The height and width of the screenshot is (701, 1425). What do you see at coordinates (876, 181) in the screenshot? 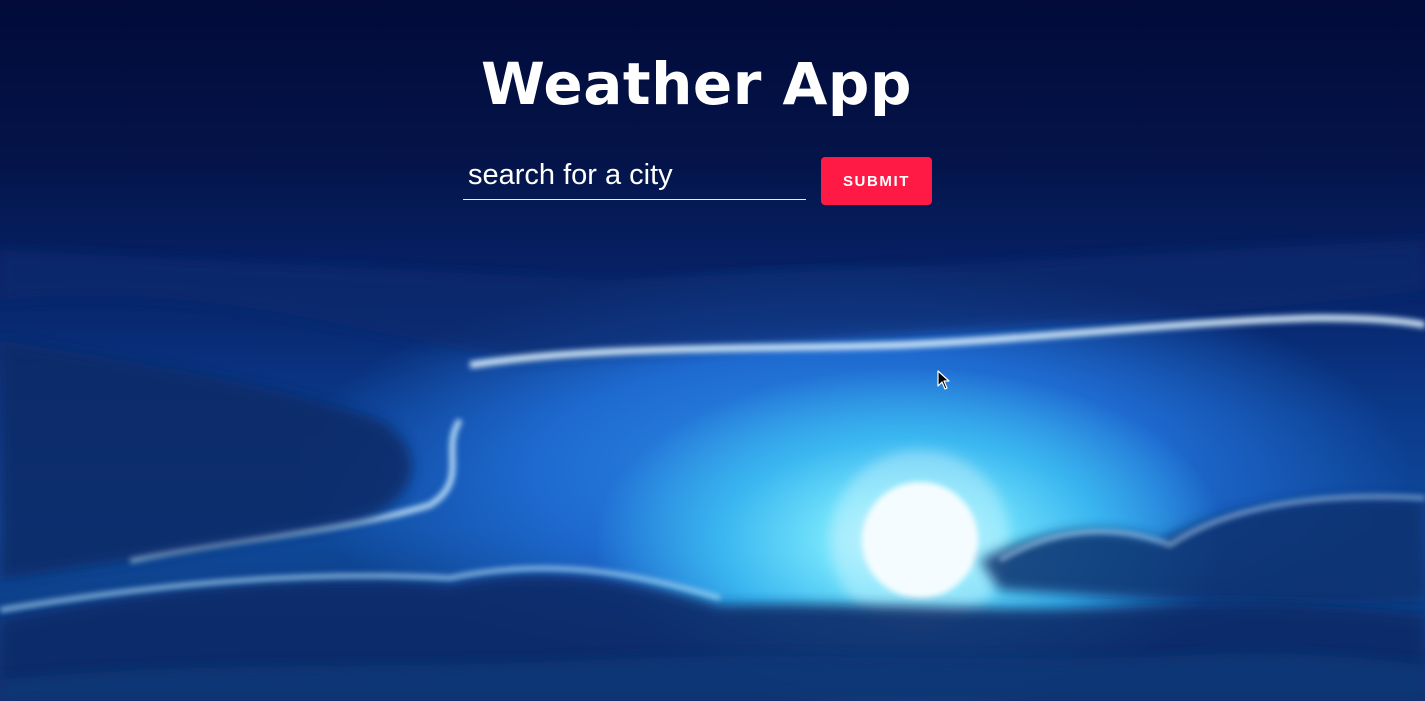
I see `submit-button: SUBMIT` at bounding box center [876, 181].